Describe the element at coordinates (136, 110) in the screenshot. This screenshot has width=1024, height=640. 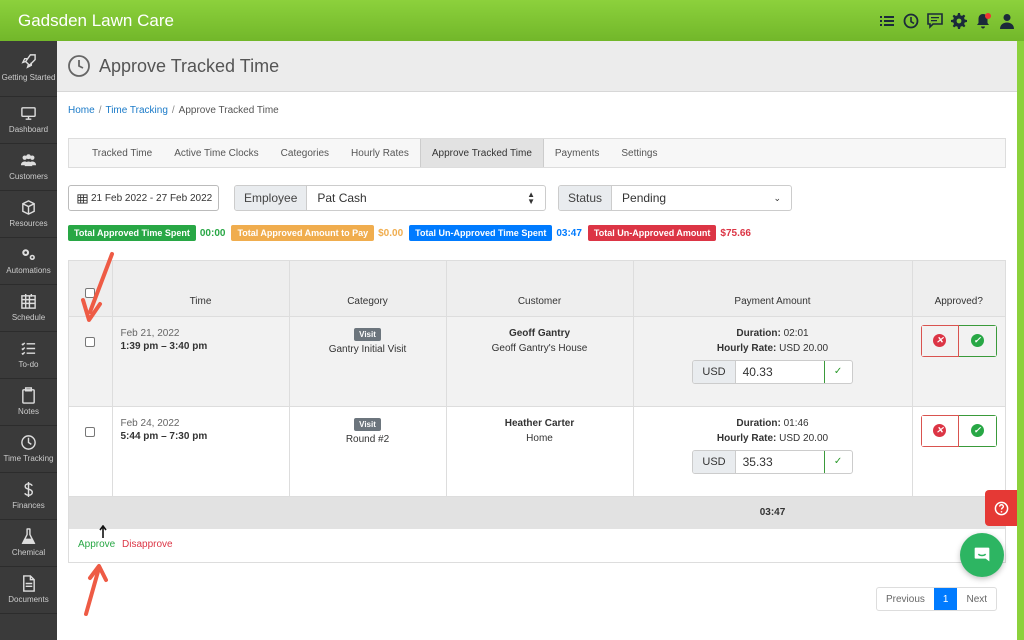
I see `breadcrumb-time-tracking-link: Time Tracking` at that location.